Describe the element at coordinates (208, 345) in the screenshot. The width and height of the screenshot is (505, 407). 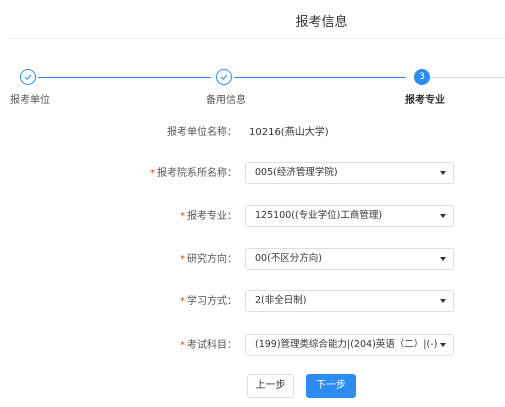
I see `exam-subjects-label: * 考试科目：` at that location.